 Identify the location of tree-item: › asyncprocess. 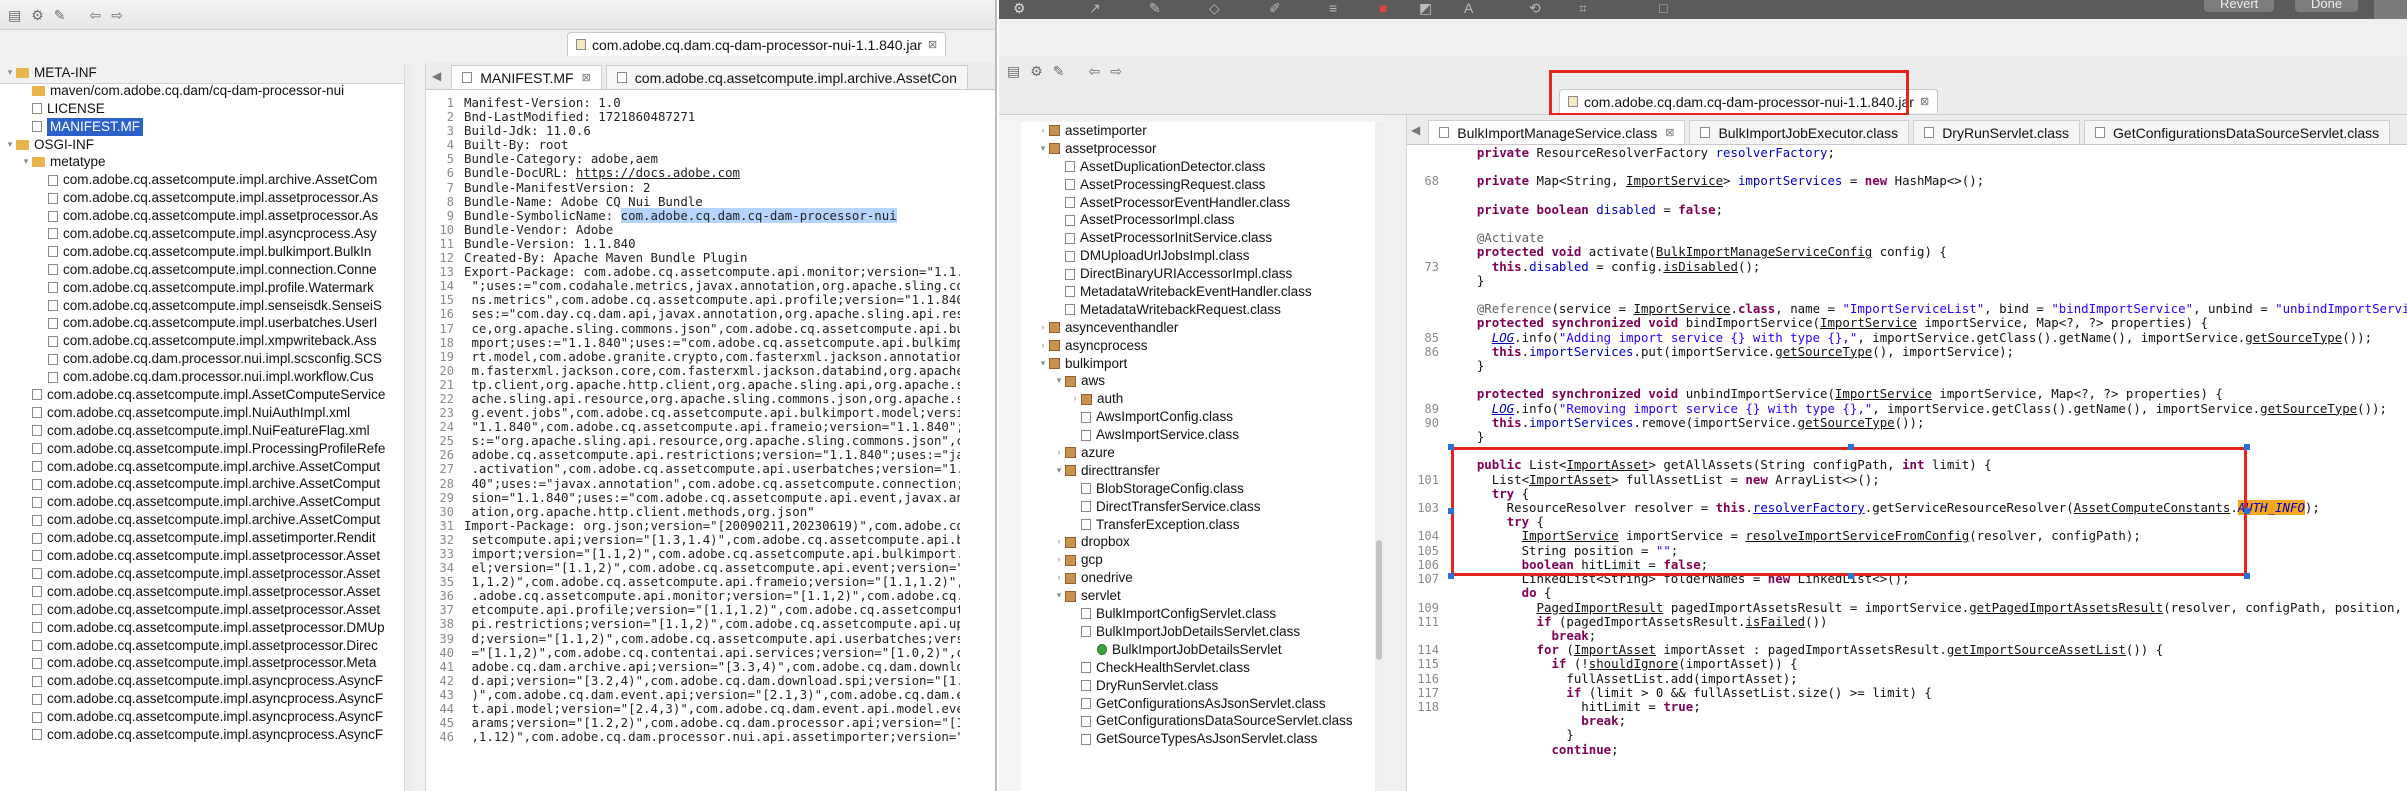
(1200, 346).